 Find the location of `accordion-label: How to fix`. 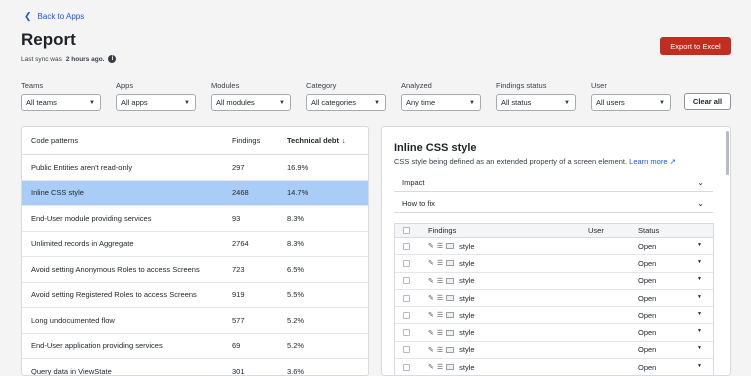

accordion-label: How to fix is located at coordinates (418, 203).